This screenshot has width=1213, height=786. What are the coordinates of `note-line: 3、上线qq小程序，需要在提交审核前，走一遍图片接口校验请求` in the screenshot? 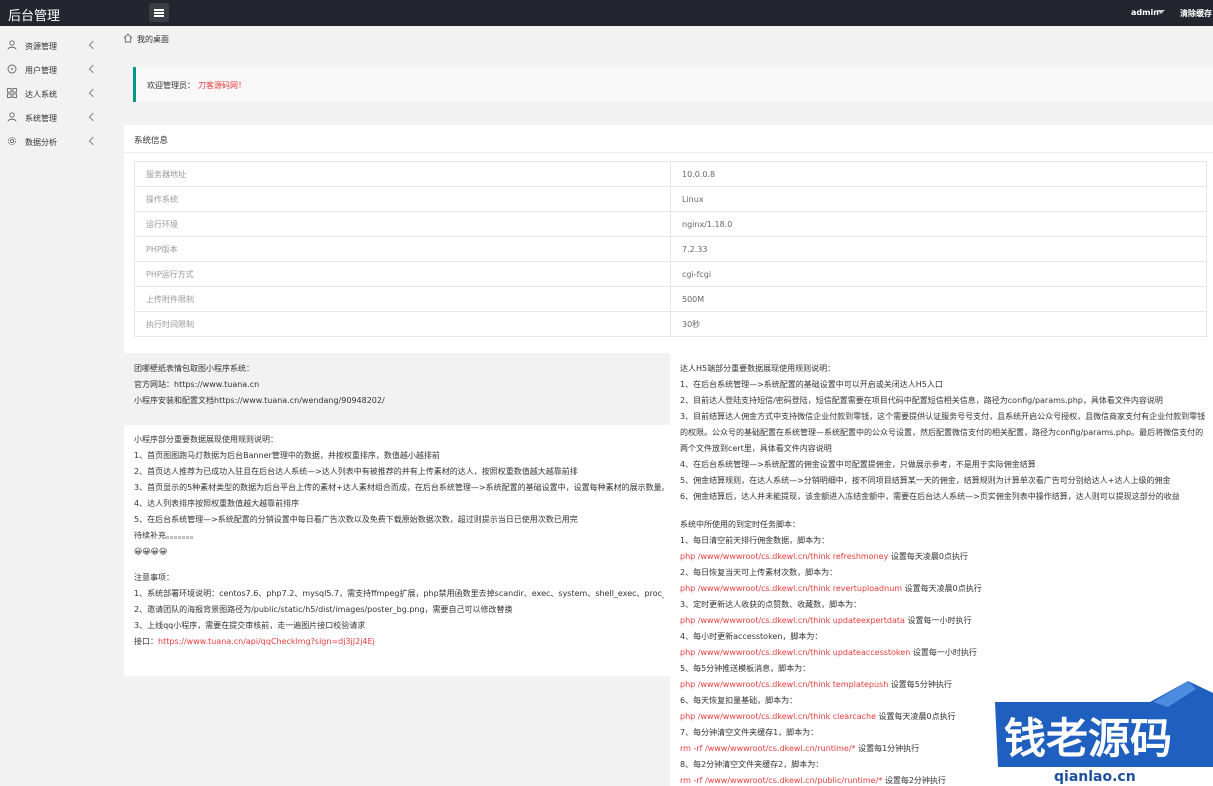 It's located at (250, 625).